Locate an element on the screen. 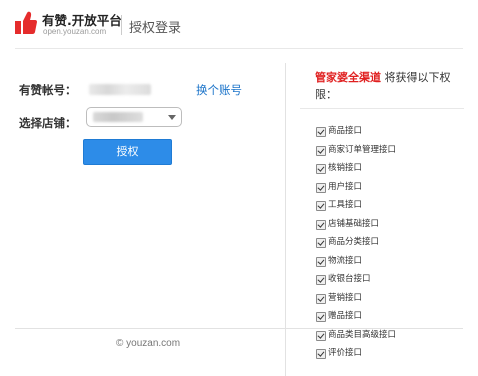  header-rule is located at coordinates (239, 48).